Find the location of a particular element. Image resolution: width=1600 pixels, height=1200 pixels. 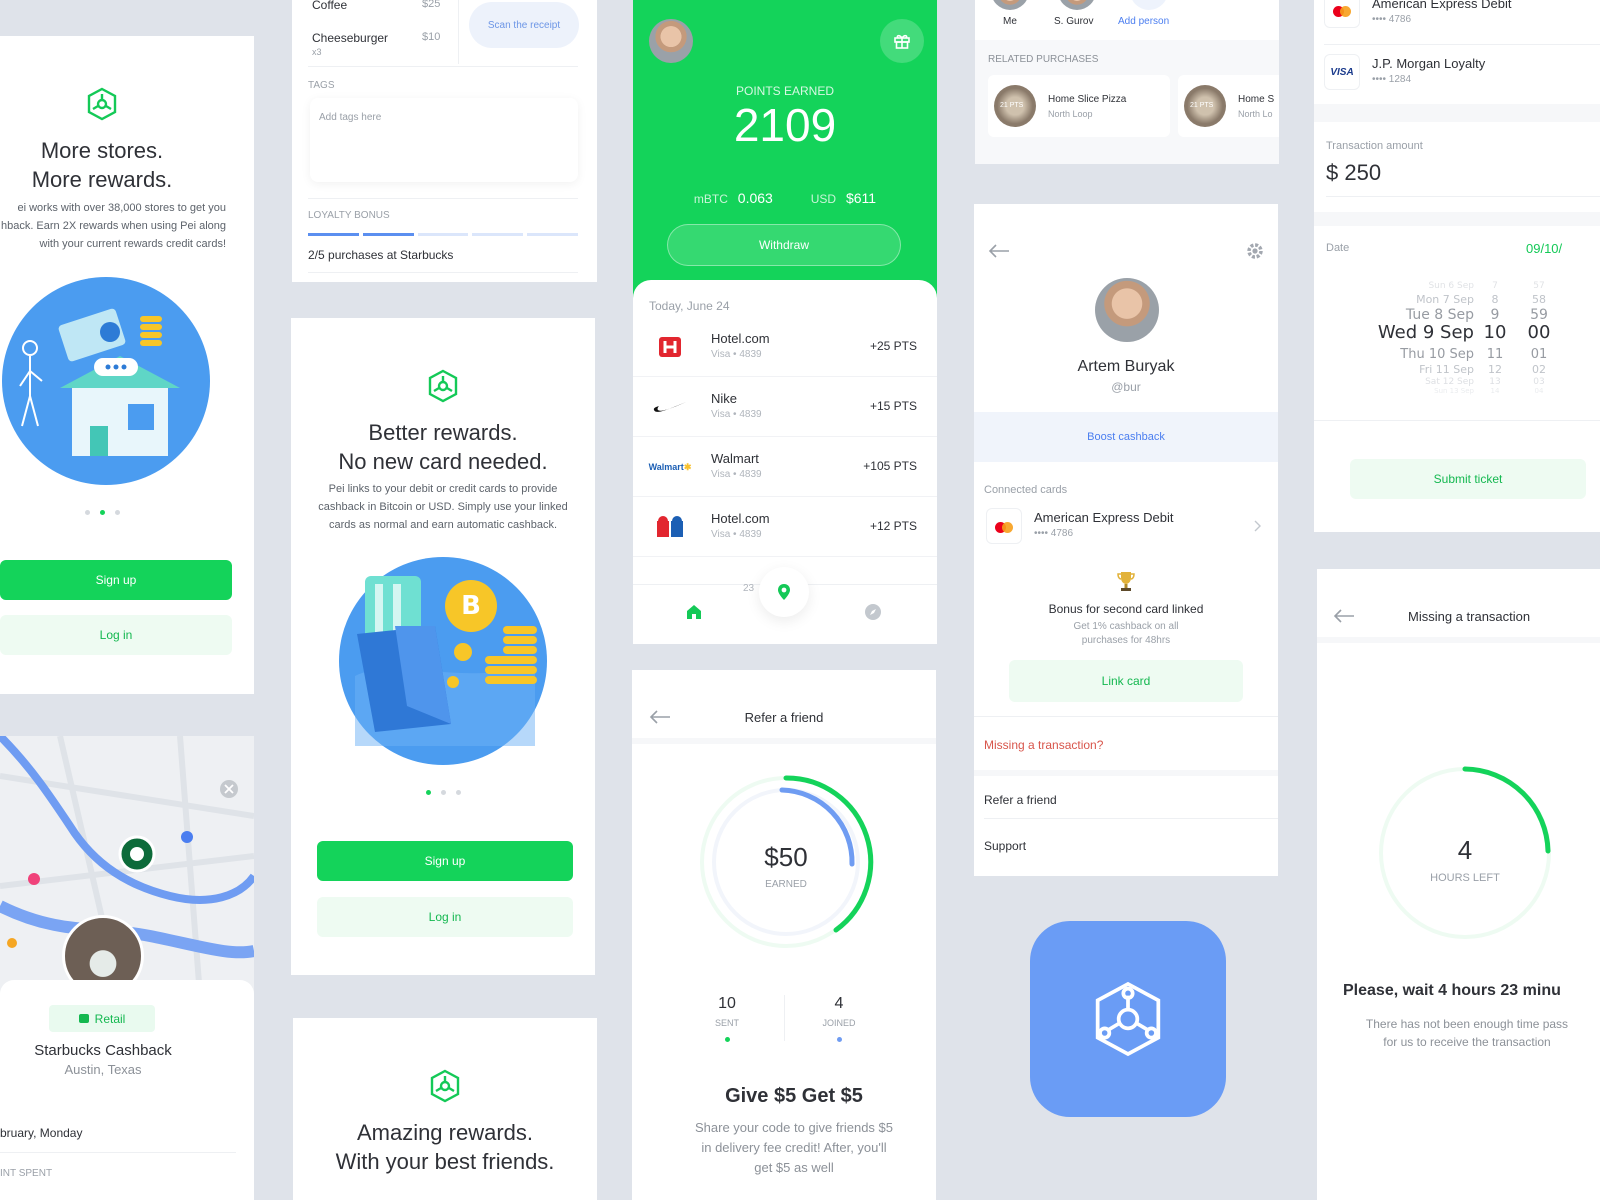

card-row: American Express Debit •••• 4786 is located at coordinates (1457, 21).